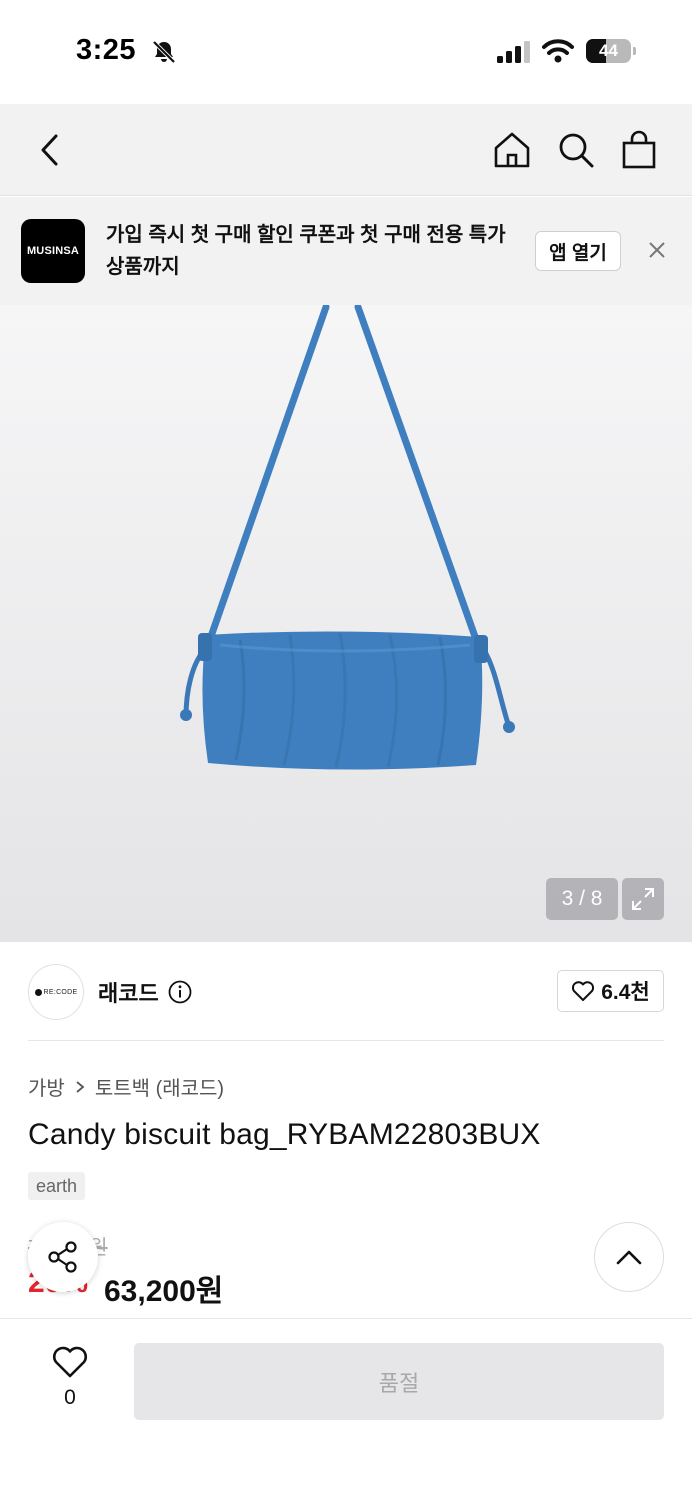 The image size is (692, 1500). Describe the element at coordinates (180, 992) in the screenshot. I see `info-icon` at that location.